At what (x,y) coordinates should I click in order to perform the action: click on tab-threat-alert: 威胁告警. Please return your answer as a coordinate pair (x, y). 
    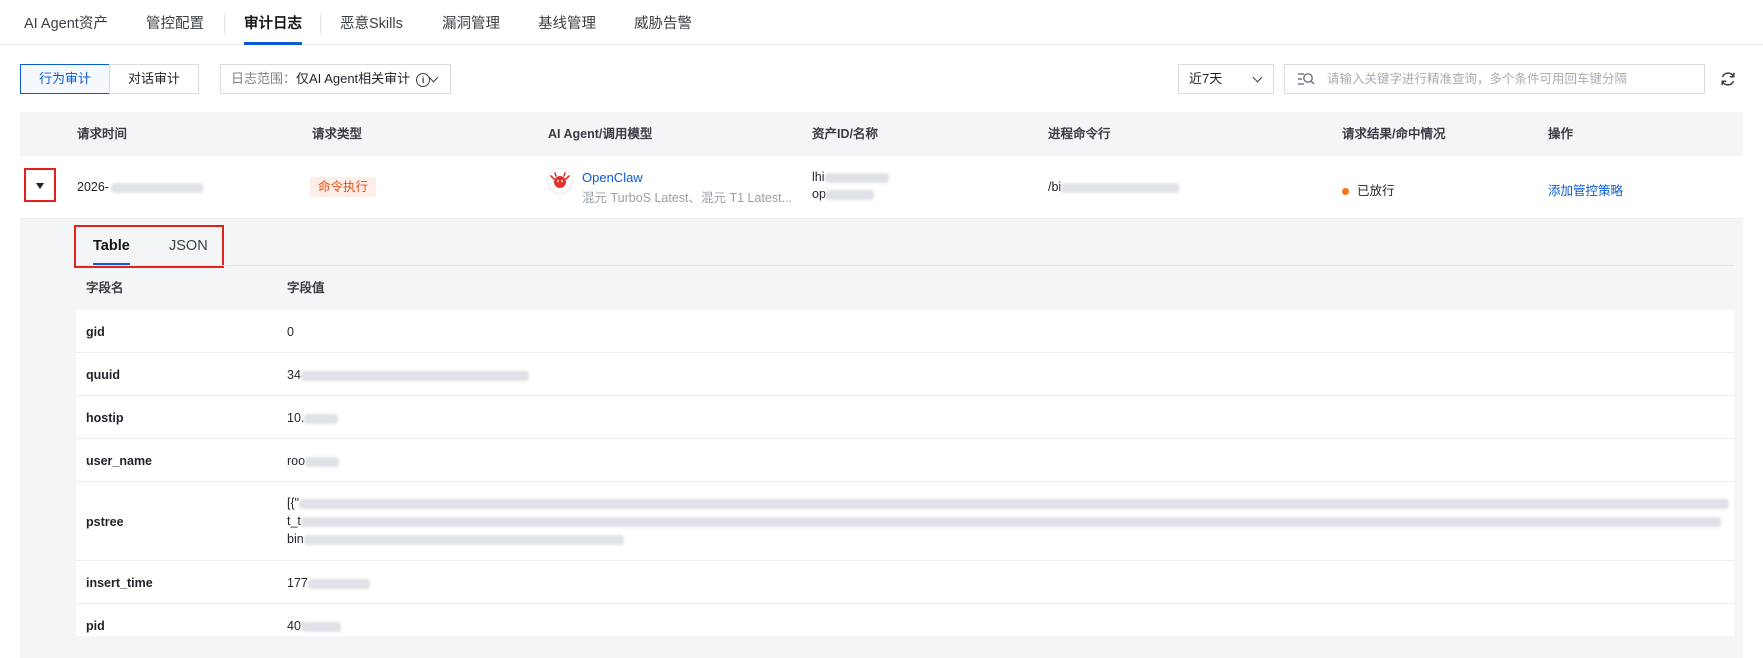
    Looking at the image, I should click on (663, 22).